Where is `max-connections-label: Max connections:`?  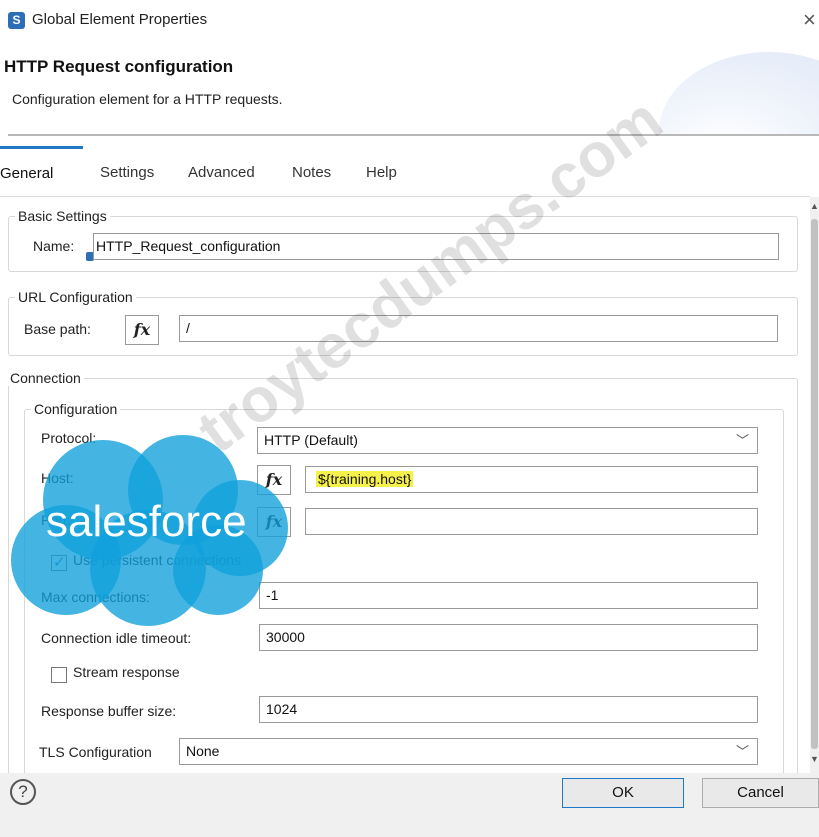 max-connections-label: Max connections: is located at coordinates (95, 597).